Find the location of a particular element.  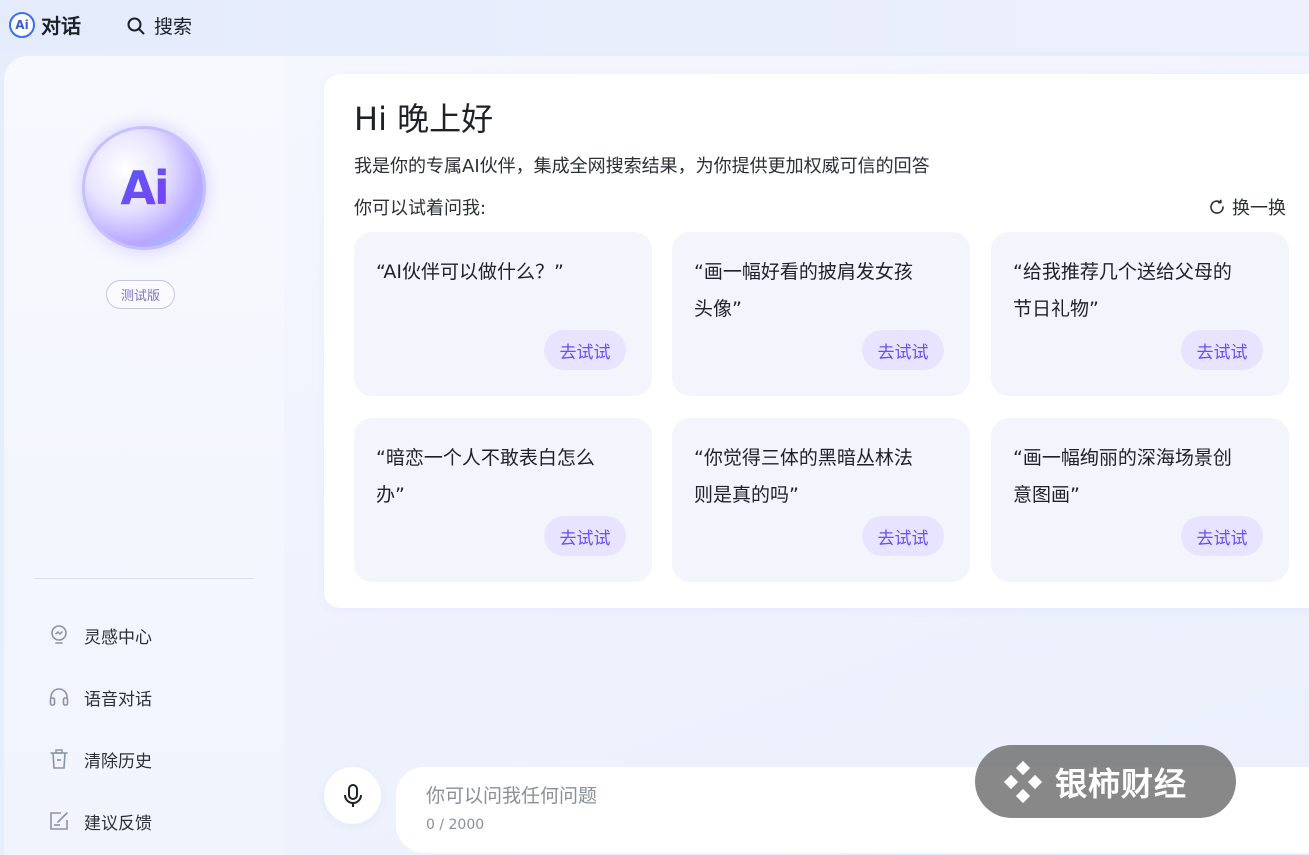

suggestion-card: “暗恋一个人不敢表白怎么办” 去试试 is located at coordinates (503, 500).